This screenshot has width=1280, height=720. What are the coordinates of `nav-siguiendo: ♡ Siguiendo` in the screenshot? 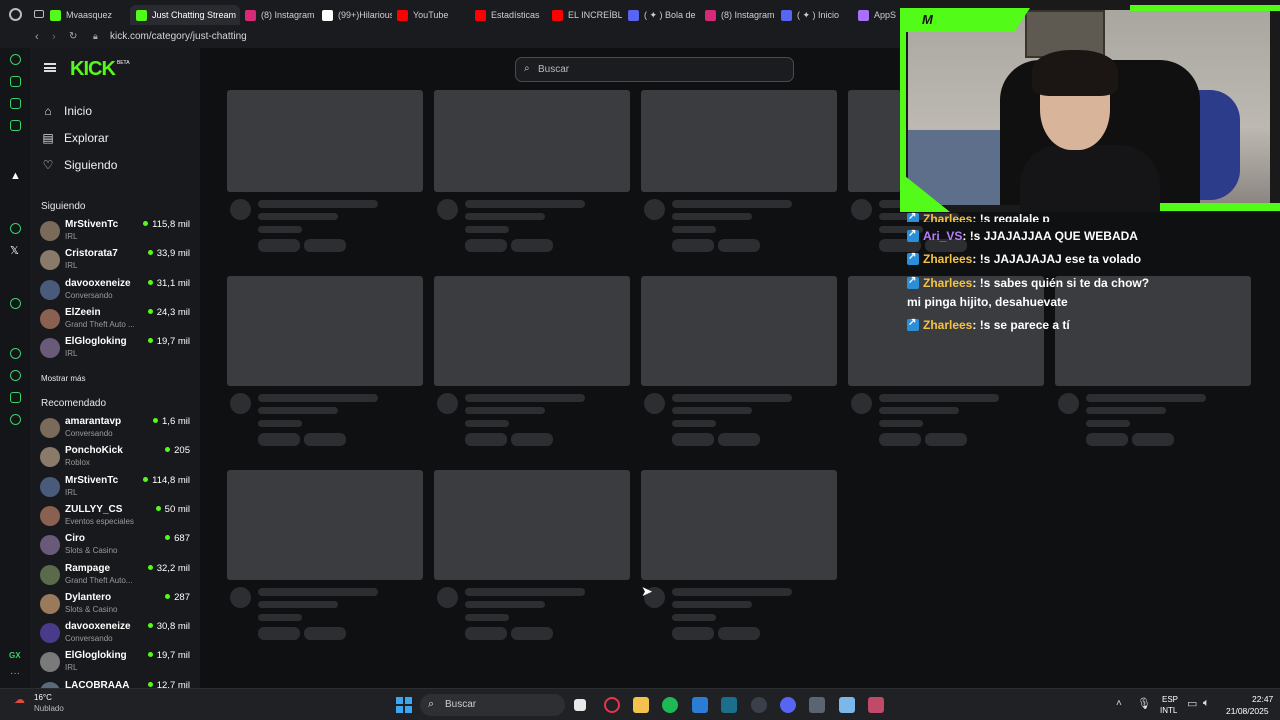 It's located at (80, 165).